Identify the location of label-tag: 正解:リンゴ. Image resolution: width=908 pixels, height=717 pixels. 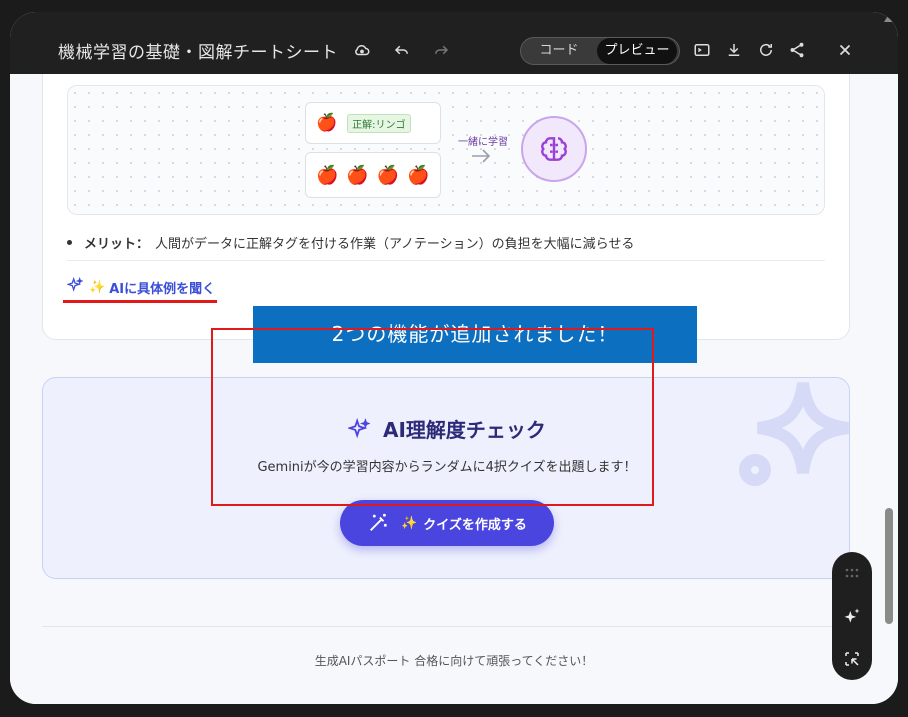
(379, 123).